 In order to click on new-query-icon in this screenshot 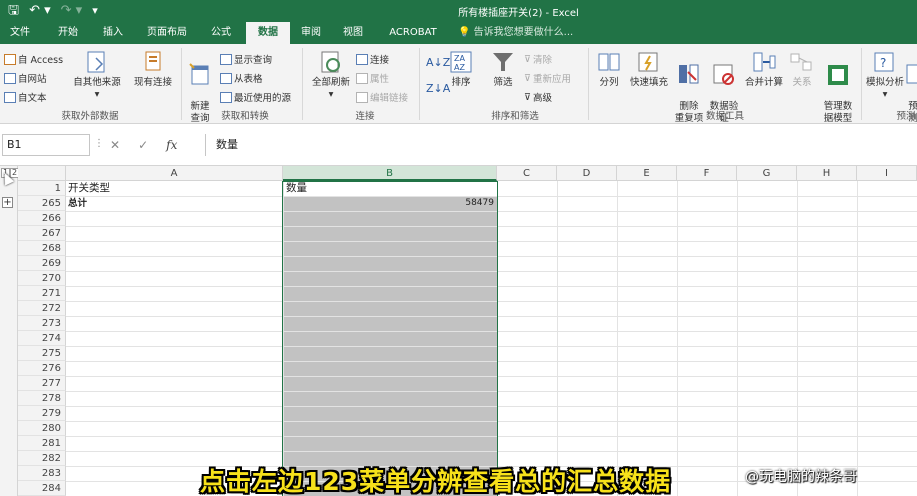, I will do `click(200, 74)`.